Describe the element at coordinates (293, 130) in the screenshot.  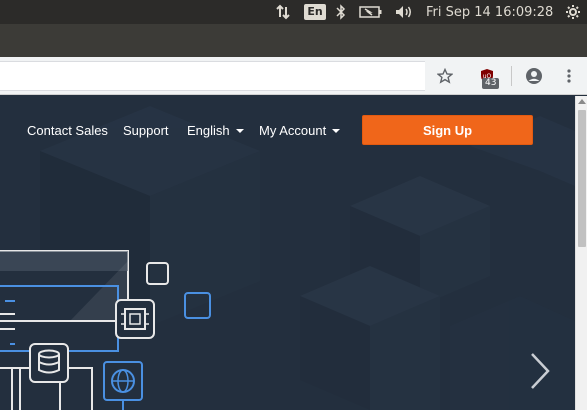
I see `my-account-label: My Account` at that location.